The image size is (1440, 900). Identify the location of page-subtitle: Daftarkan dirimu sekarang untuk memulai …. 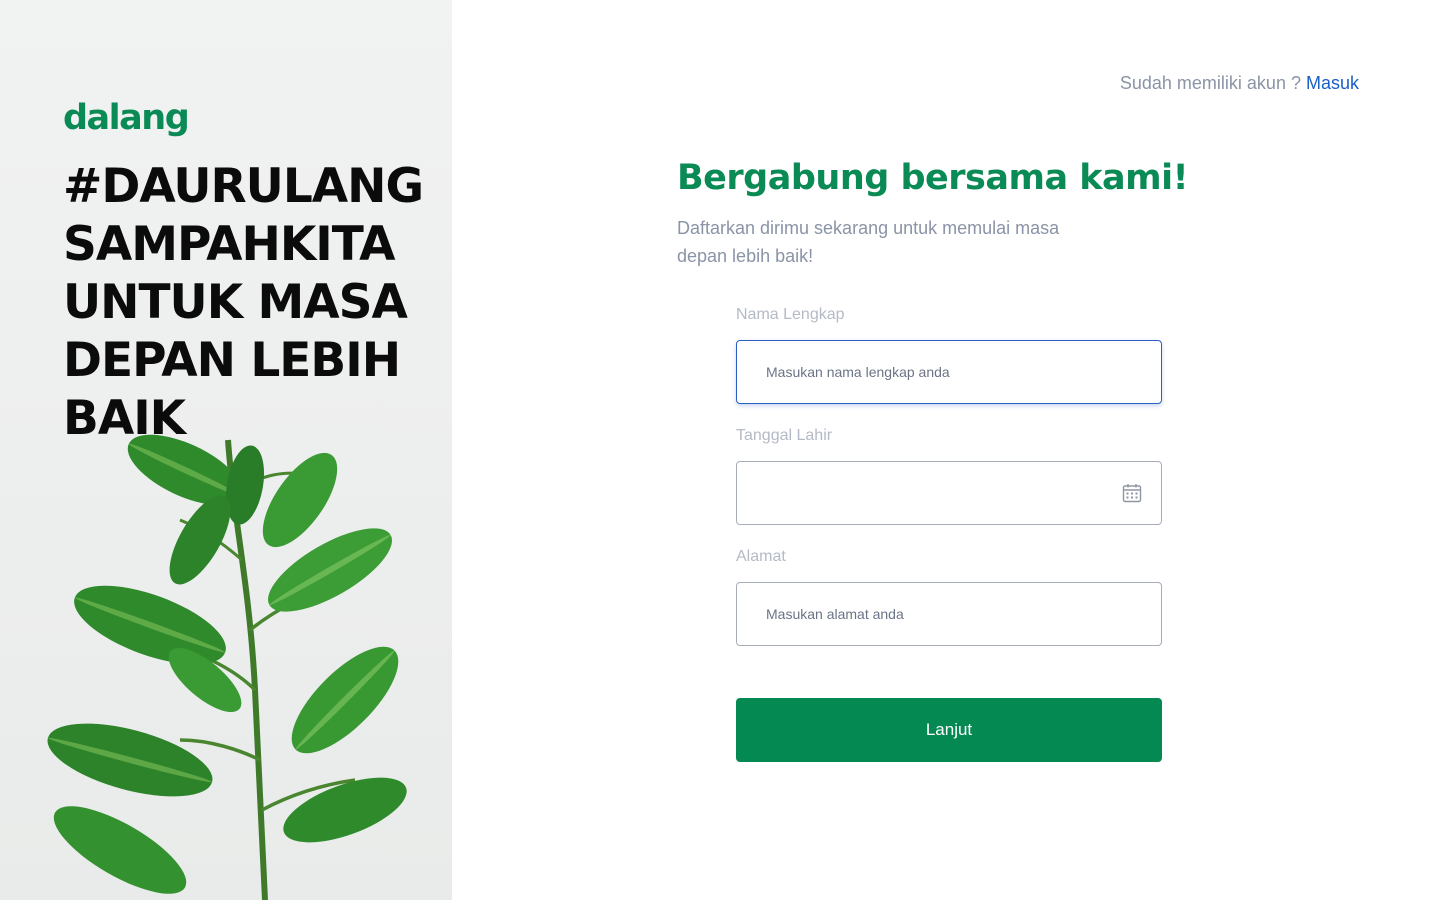
(868, 242).